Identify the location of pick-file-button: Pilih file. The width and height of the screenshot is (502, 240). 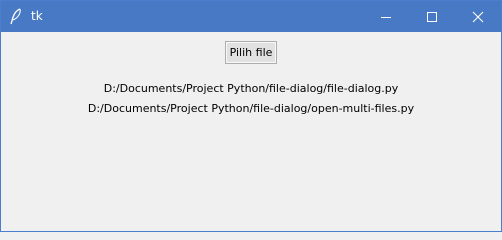
(251, 52).